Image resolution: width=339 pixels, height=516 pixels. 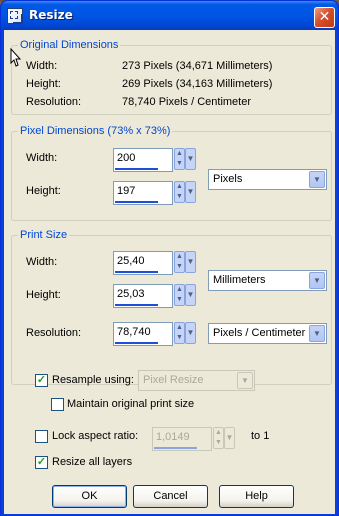 I want to click on print-width-input: 25,40 ▲ ▼ ▼, so click(x=154, y=263).